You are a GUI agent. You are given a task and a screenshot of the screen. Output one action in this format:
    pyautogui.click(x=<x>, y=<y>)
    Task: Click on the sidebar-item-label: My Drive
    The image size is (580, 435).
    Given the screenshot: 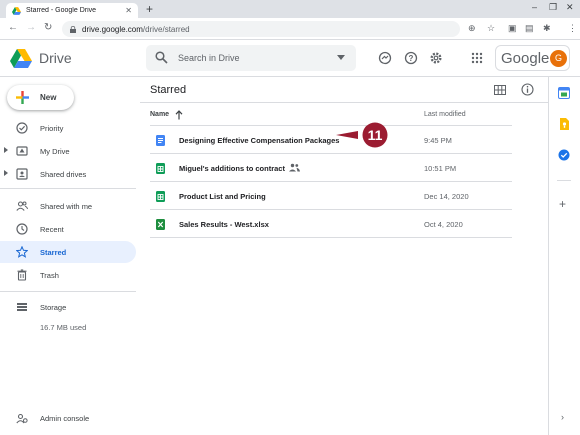 What is the action you would take?
    pyautogui.click(x=55, y=151)
    